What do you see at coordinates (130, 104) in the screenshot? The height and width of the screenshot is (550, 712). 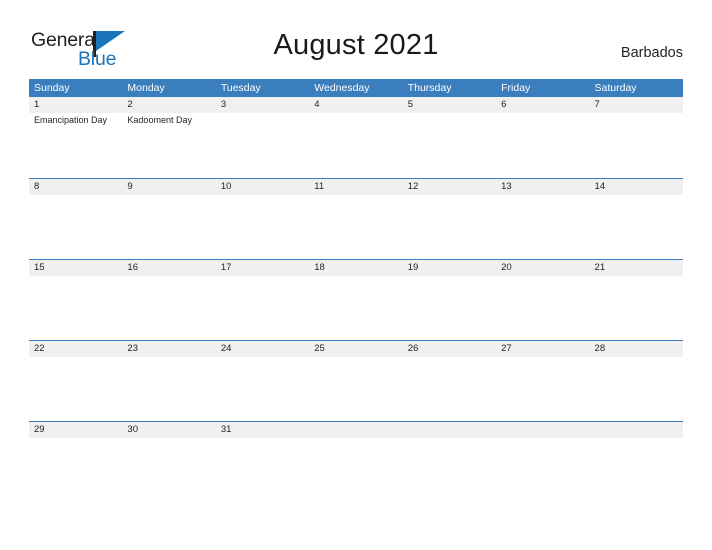 I see `day-number: 2` at bounding box center [130, 104].